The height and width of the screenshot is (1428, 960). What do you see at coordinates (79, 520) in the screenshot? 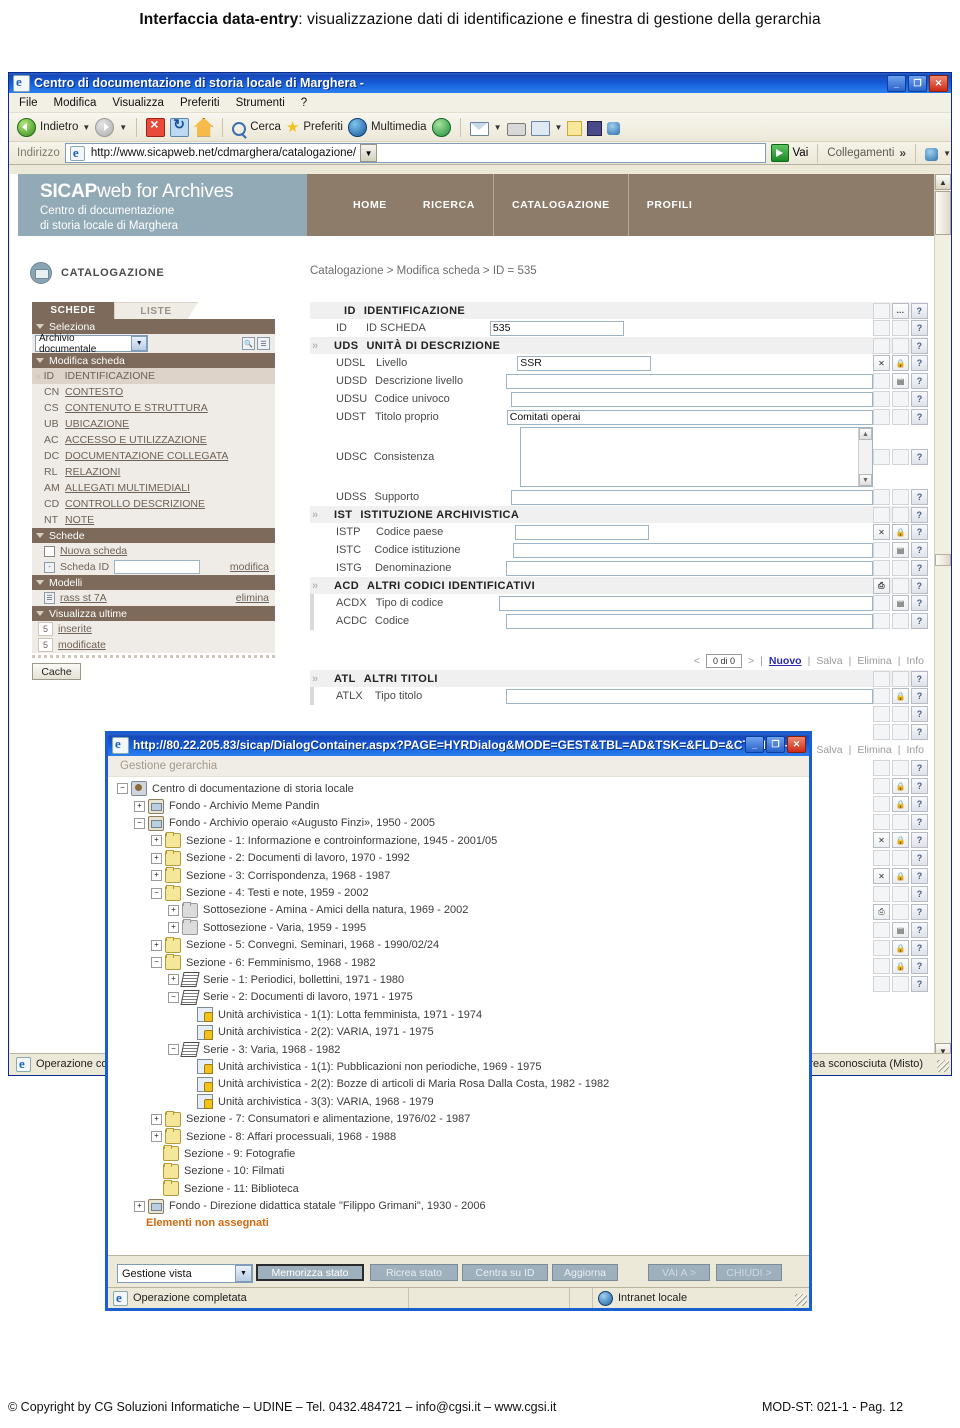
I see `sidebar-label-nt: NOTE` at bounding box center [79, 520].